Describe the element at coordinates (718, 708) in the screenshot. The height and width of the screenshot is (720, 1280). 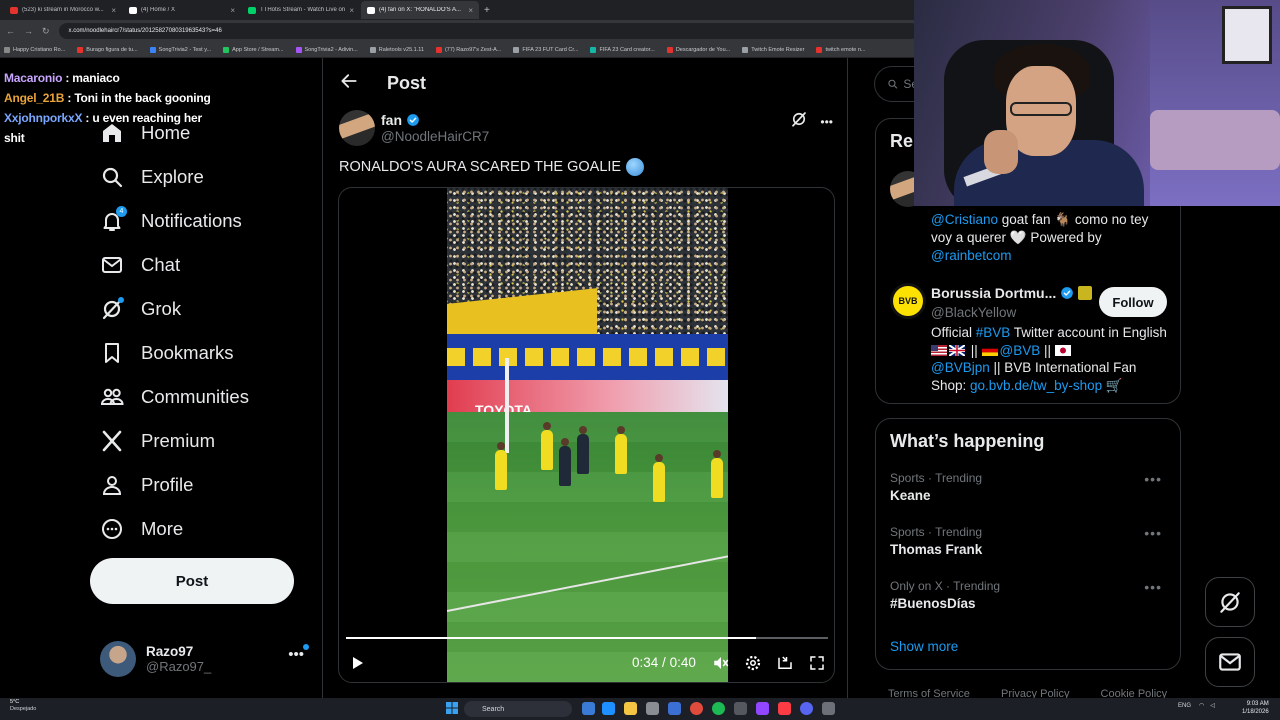
I see `spotify-icon` at that location.